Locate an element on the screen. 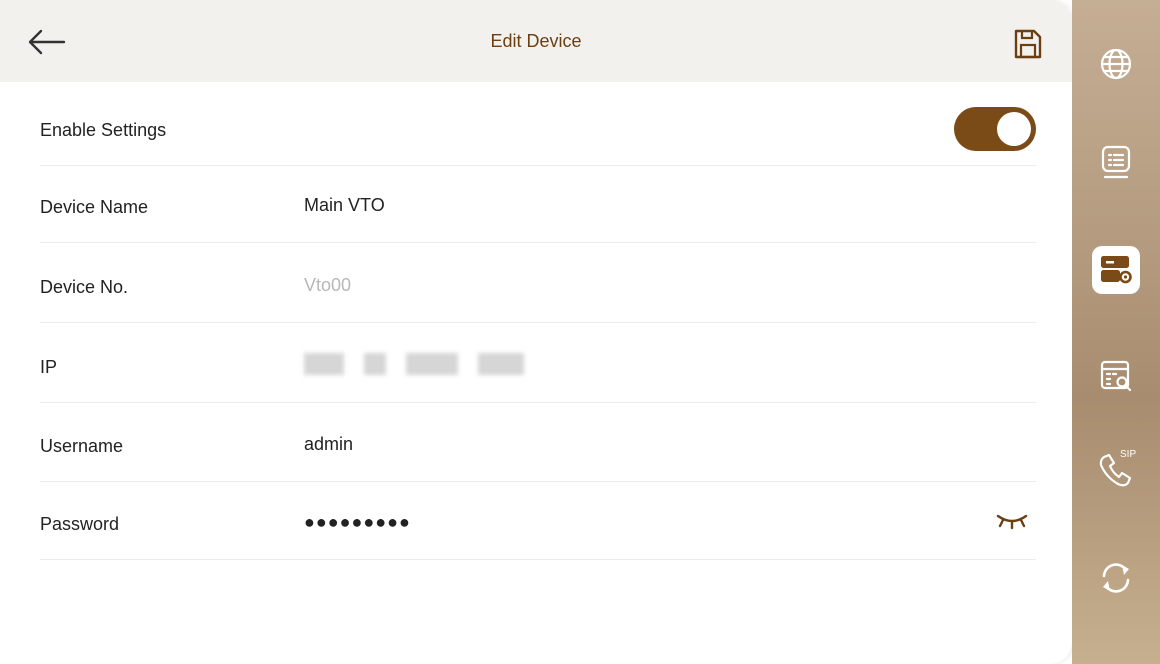  sidebar-item-device-search is located at coordinates (1116, 376).